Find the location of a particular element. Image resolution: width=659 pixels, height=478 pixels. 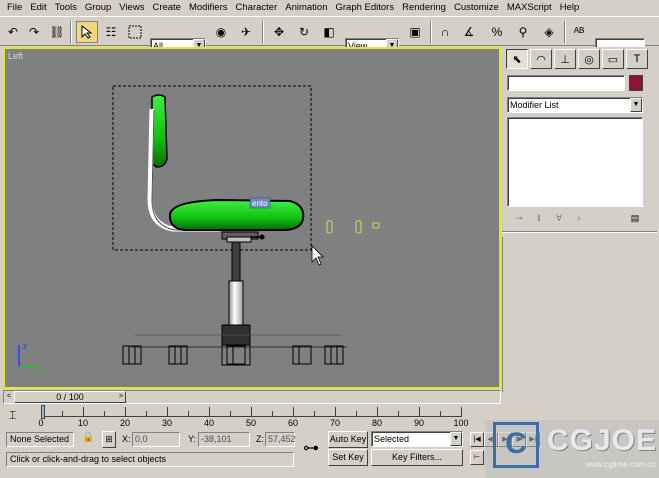

key-mode-toggle-icon: ⊢ is located at coordinates (477, 457).